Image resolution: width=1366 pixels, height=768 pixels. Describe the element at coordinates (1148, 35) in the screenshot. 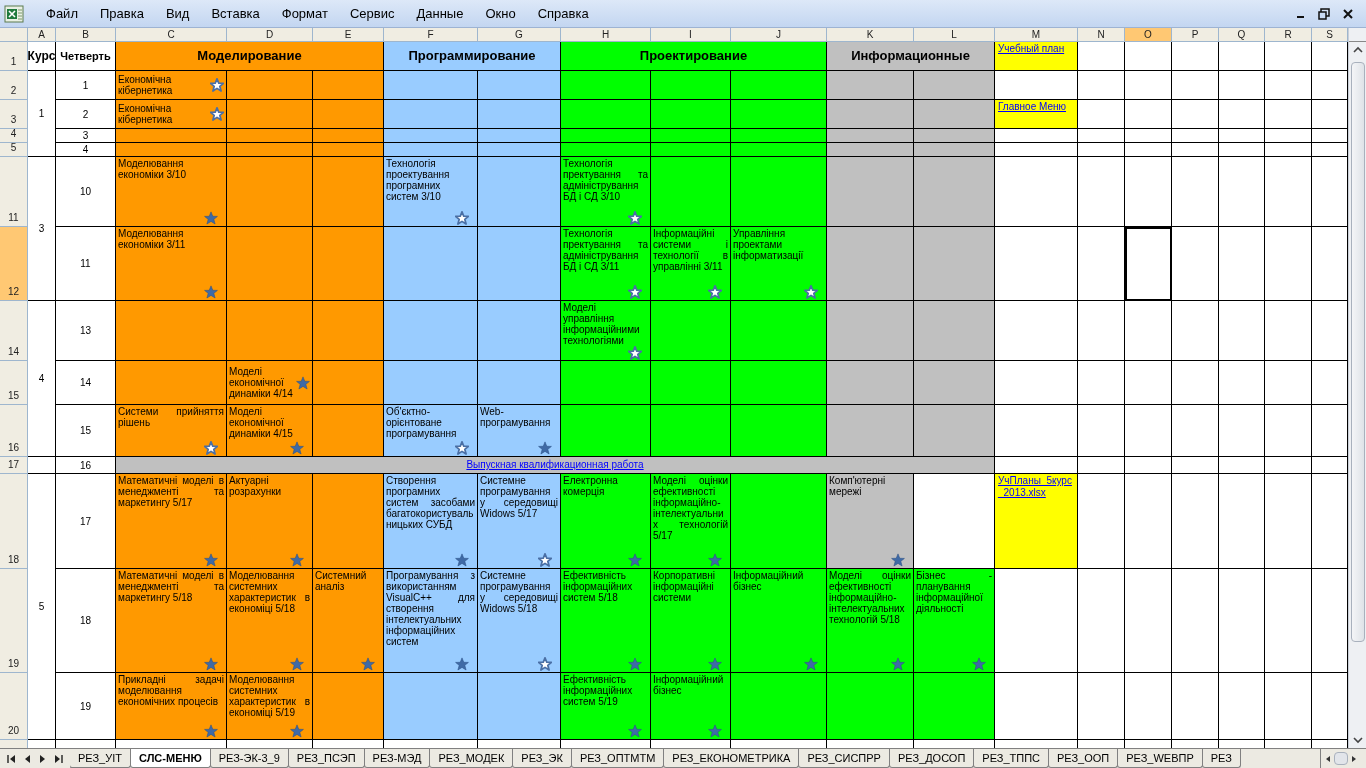

I see `column-header: O` at that location.